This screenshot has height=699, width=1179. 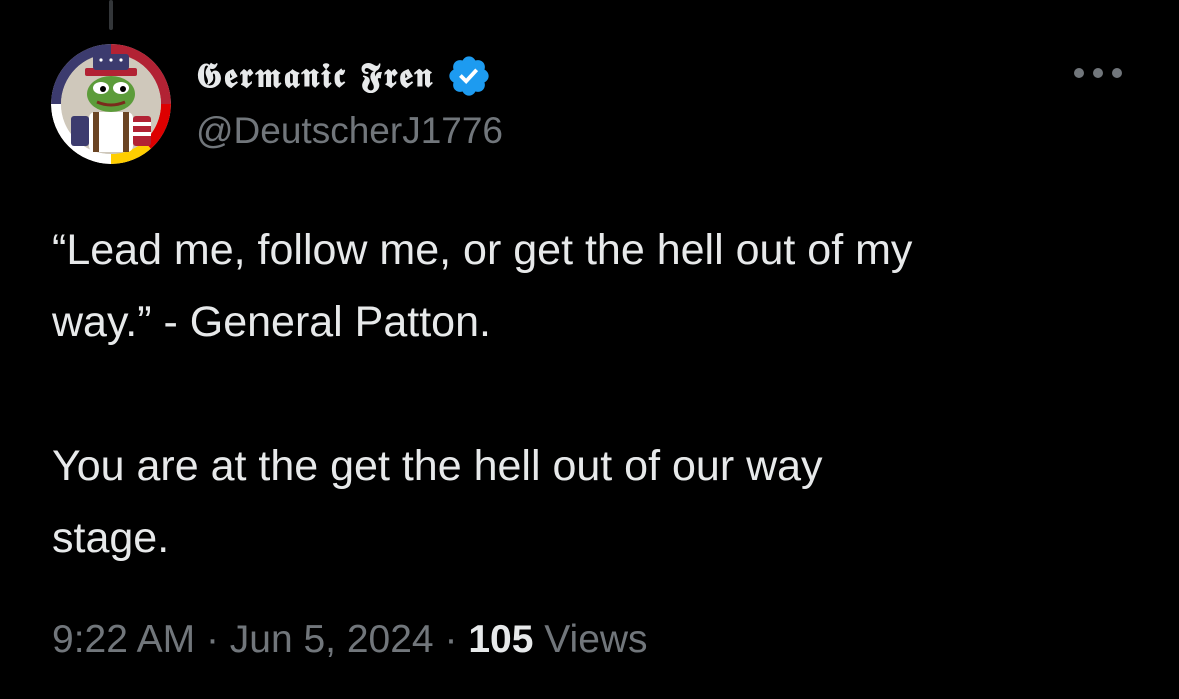 I want to click on tweet-time: 9:22 AM, so click(x=123, y=639).